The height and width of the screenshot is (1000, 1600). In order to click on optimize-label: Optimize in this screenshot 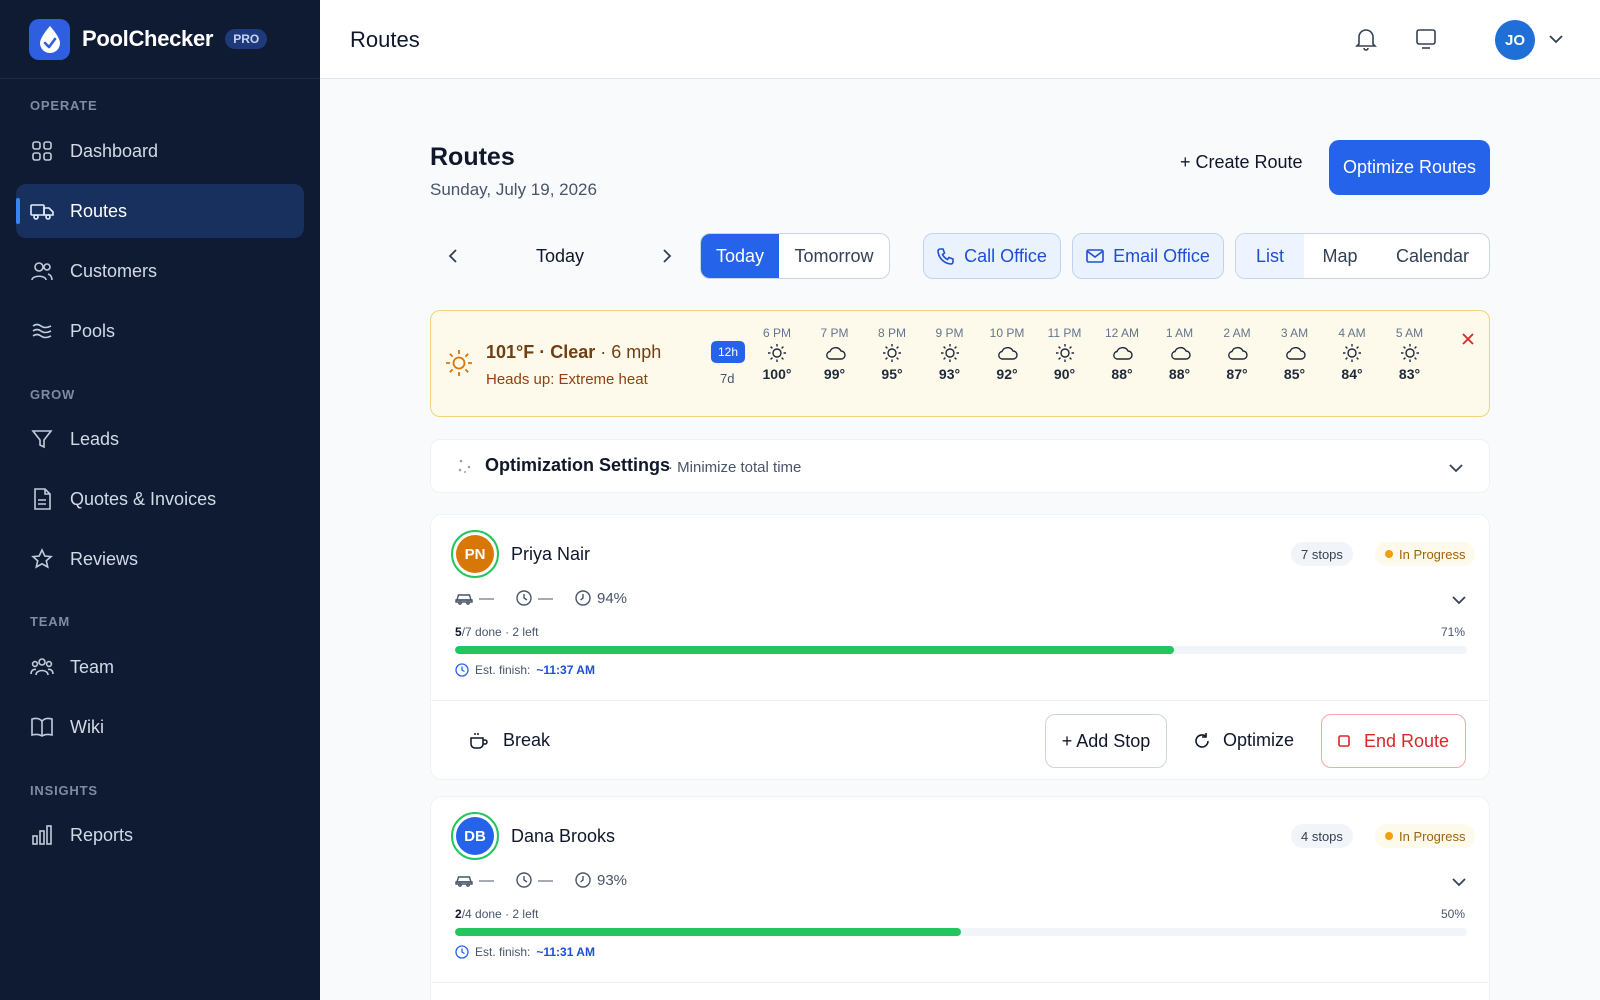, I will do `click(1259, 740)`.